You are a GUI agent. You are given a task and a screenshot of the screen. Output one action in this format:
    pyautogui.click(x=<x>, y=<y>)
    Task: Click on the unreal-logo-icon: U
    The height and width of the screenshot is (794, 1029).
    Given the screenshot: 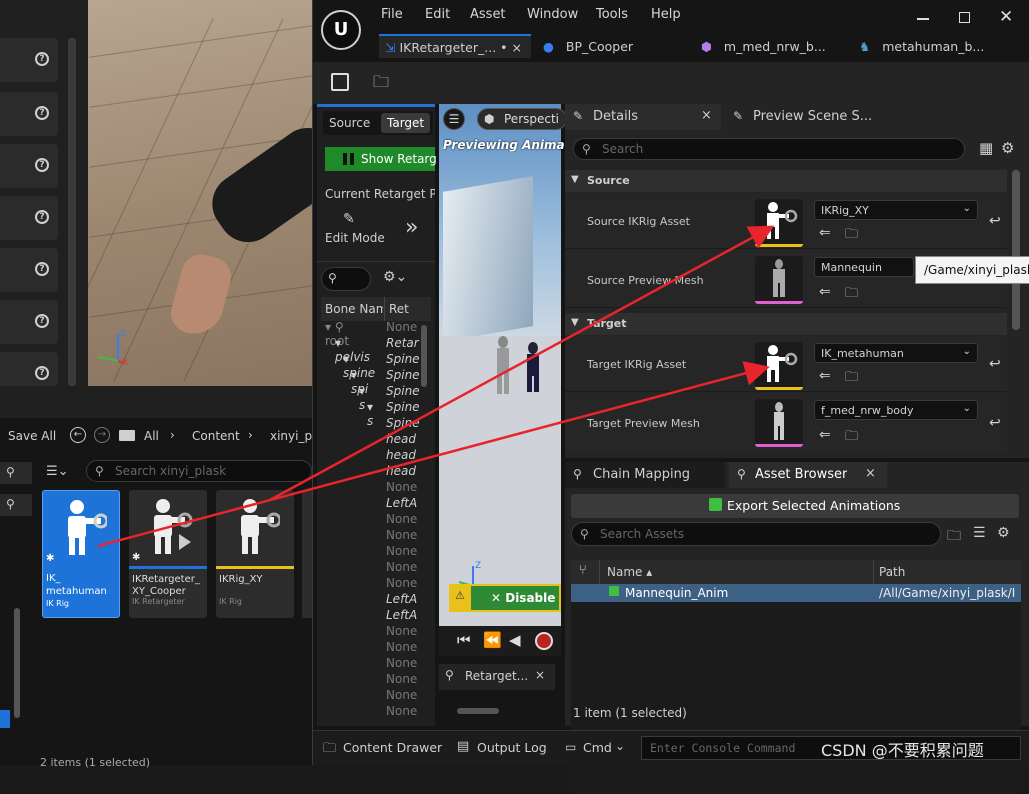 What is the action you would take?
    pyautogui.click(x=341, y=30)
    